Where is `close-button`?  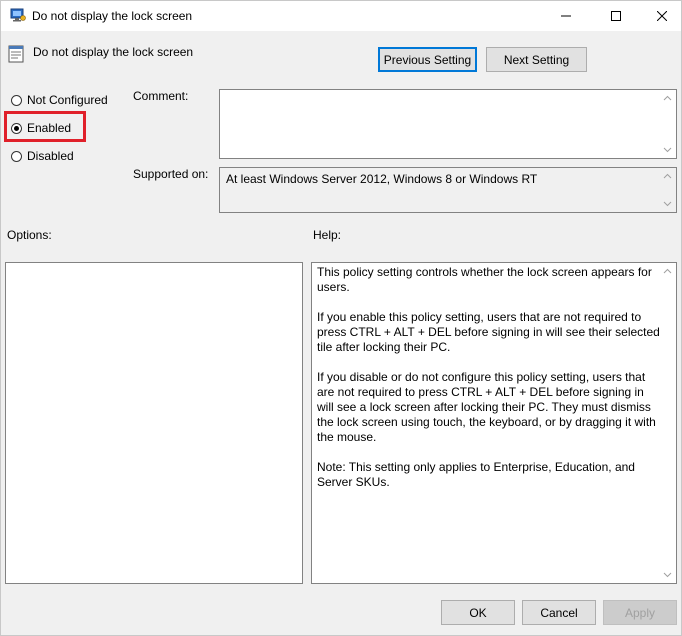
close-button is located at coordinates (660, 16).